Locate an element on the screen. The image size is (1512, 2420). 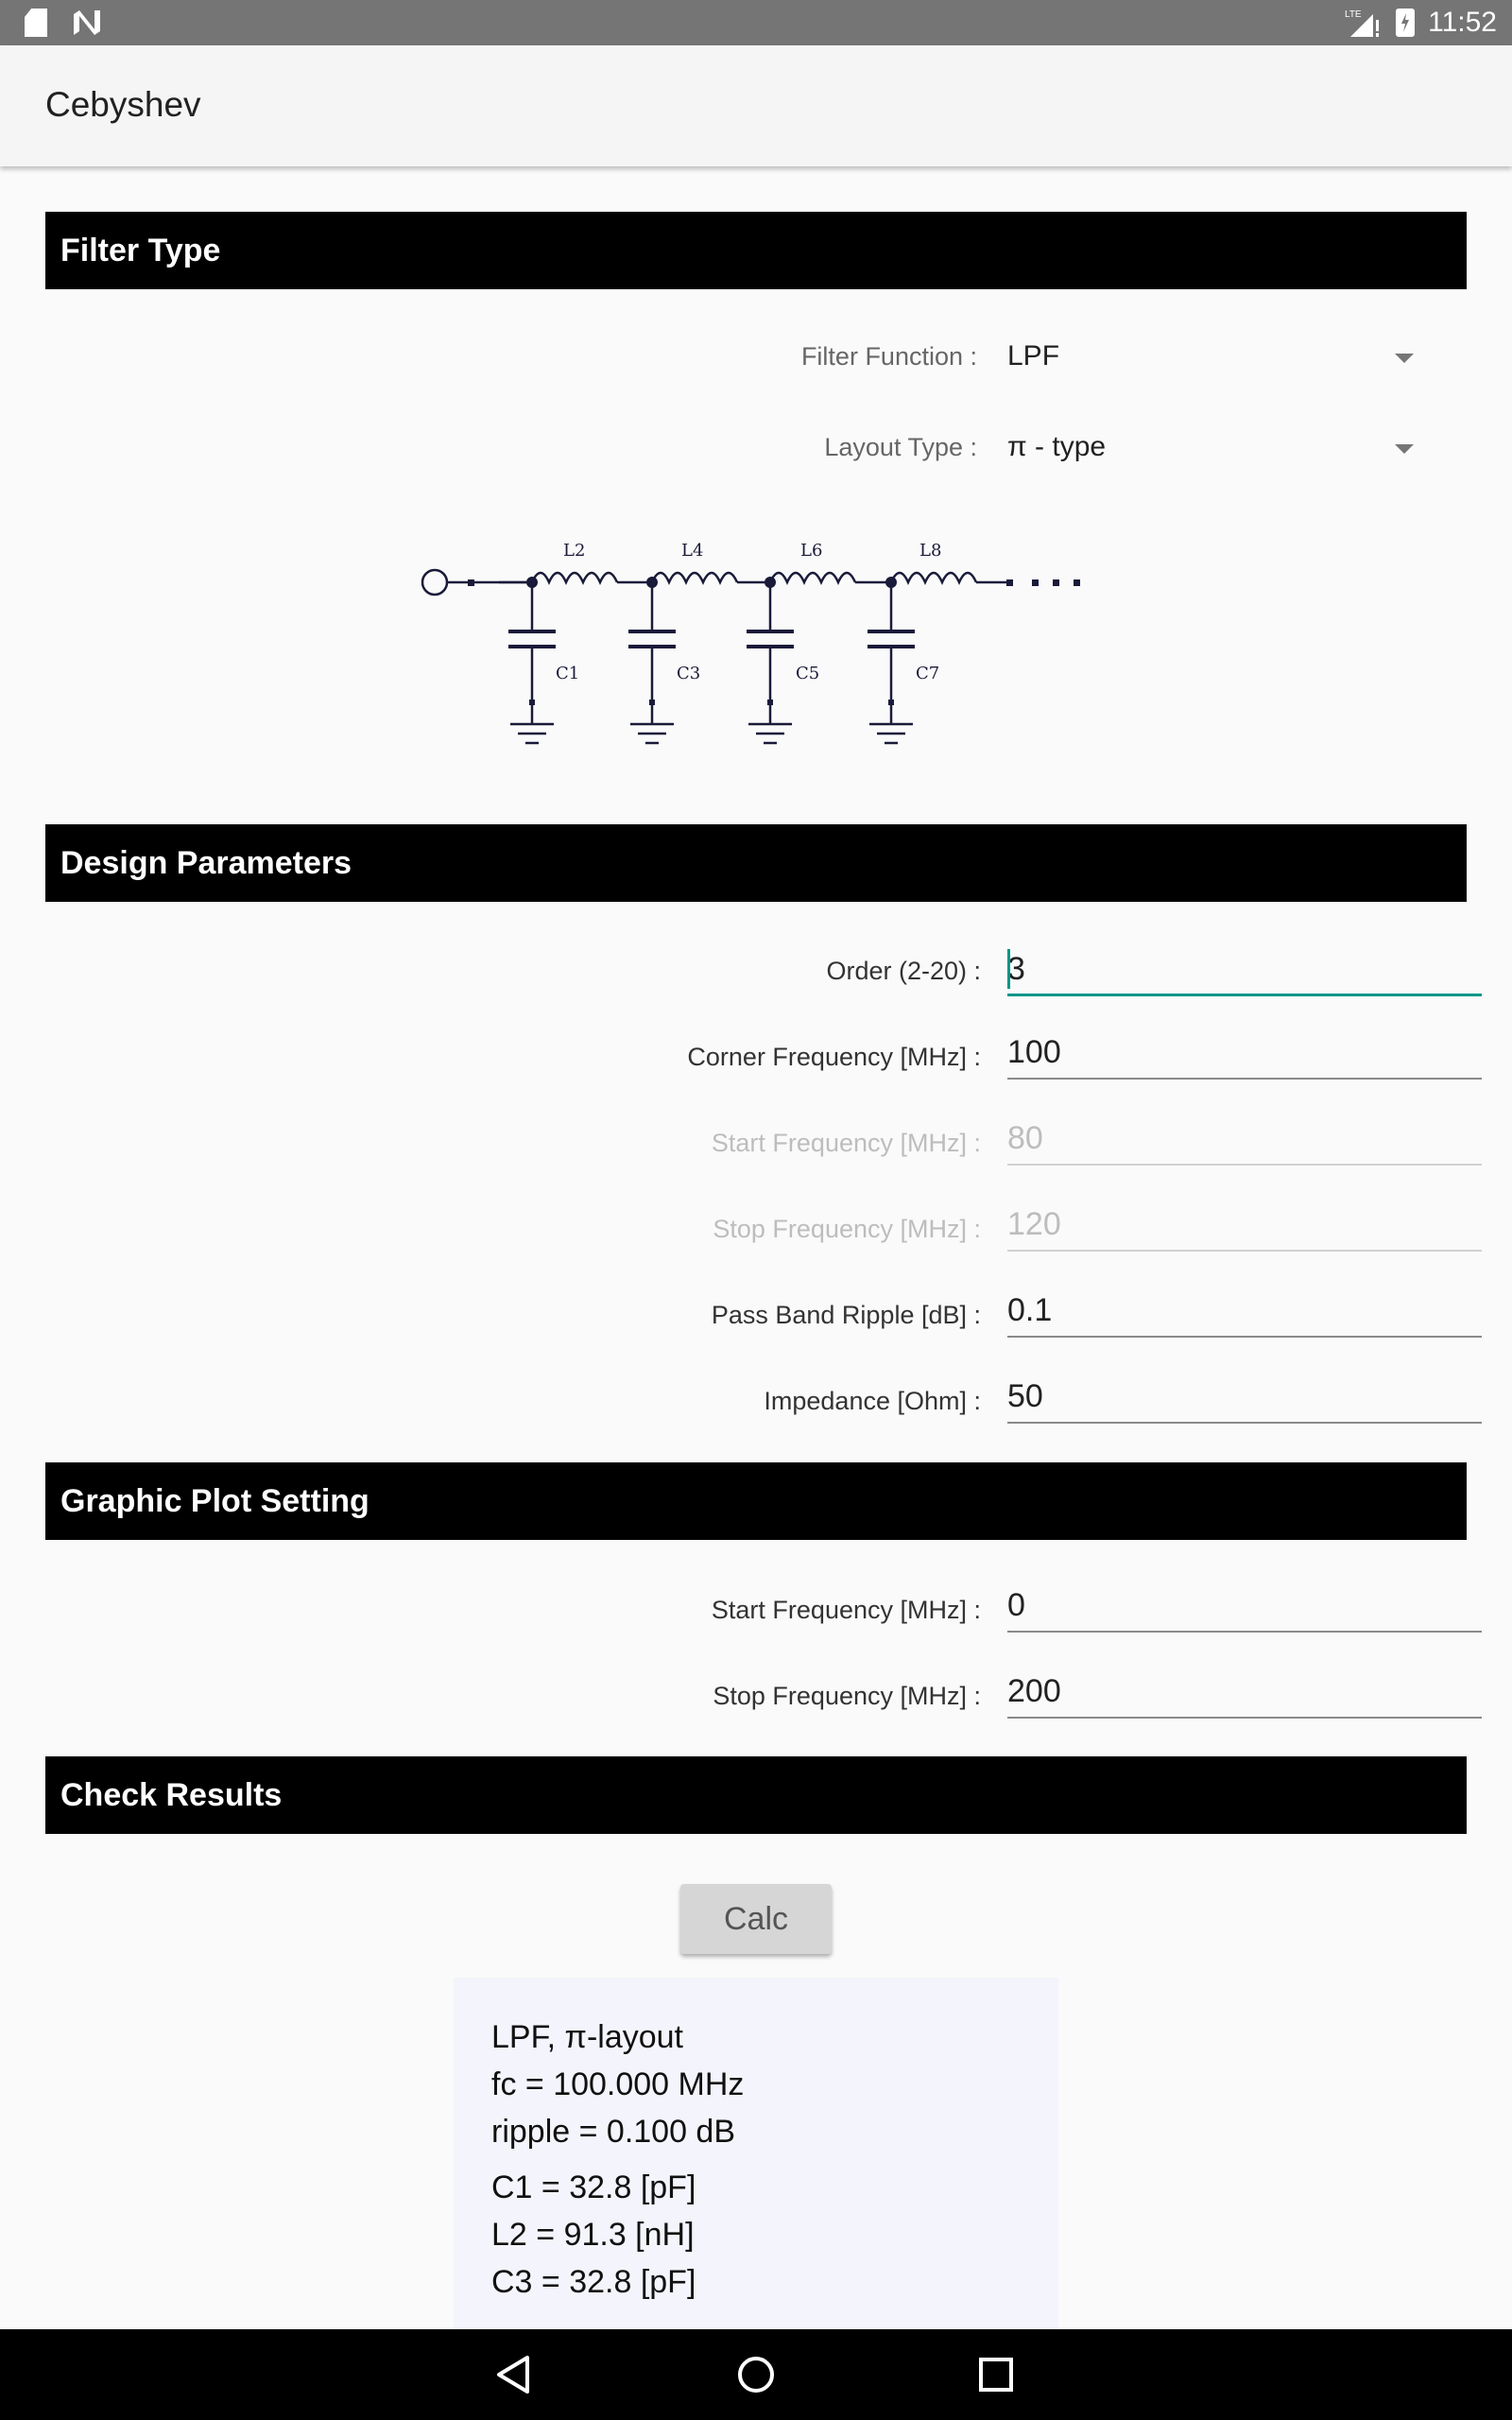
layout-type-label: Layout Type : is located at coordinates (900, 447).